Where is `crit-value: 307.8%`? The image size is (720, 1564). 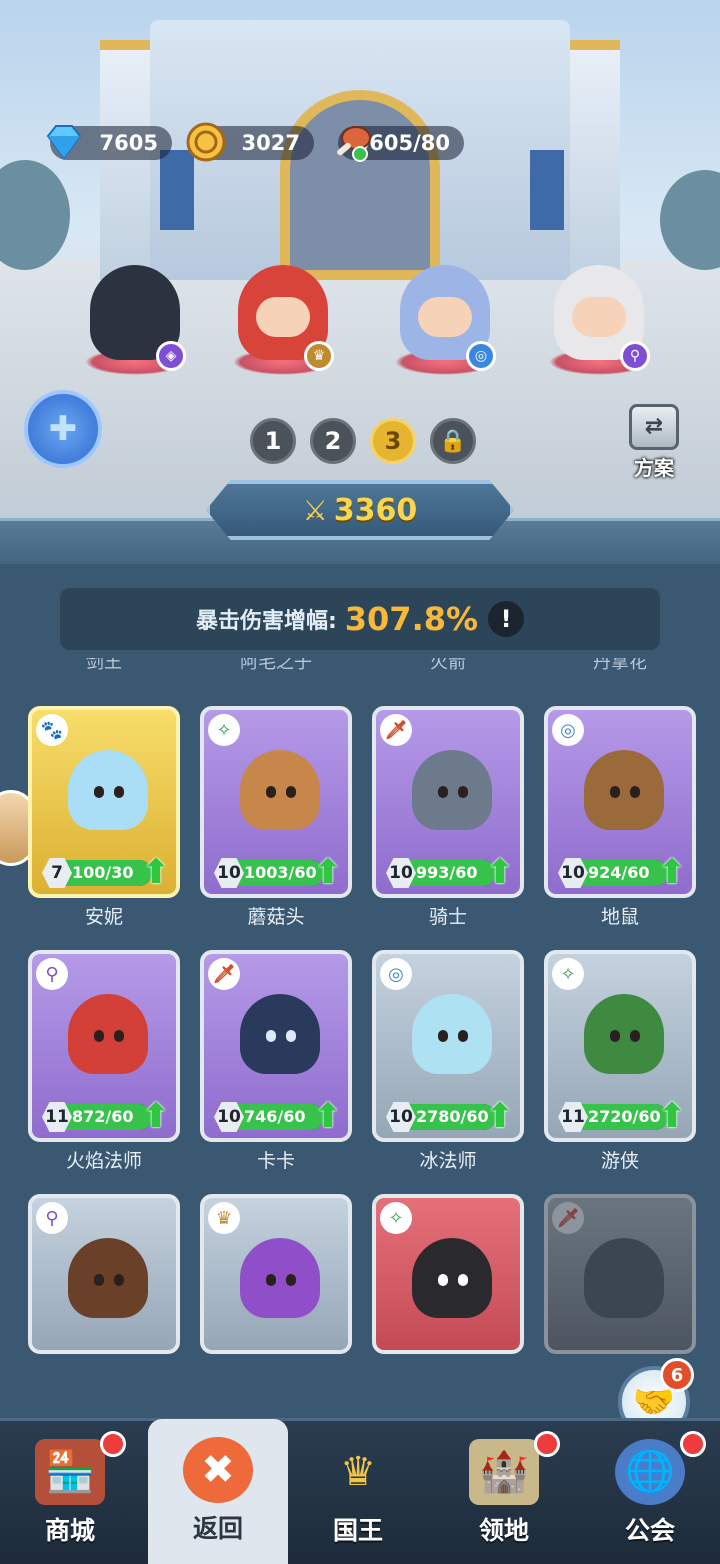 crit-value: 307.8% is located at coordinates (411, 619).